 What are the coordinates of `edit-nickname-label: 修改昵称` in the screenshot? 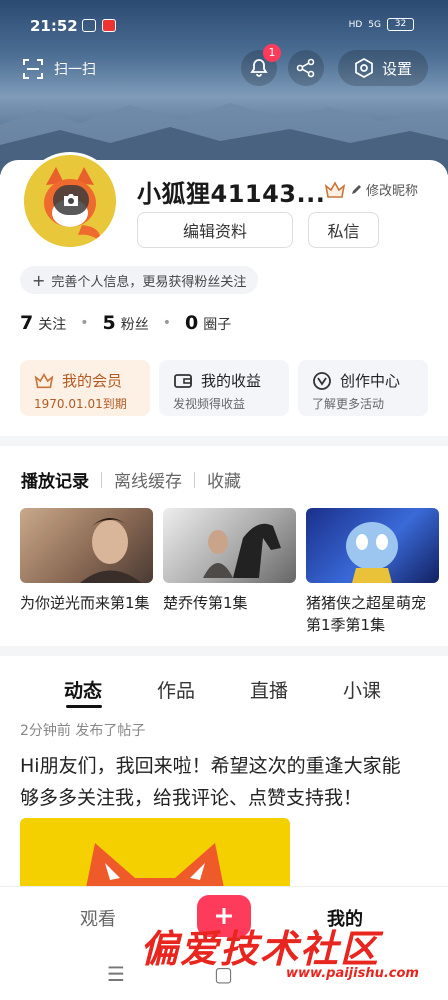 It's located at (392, 191).